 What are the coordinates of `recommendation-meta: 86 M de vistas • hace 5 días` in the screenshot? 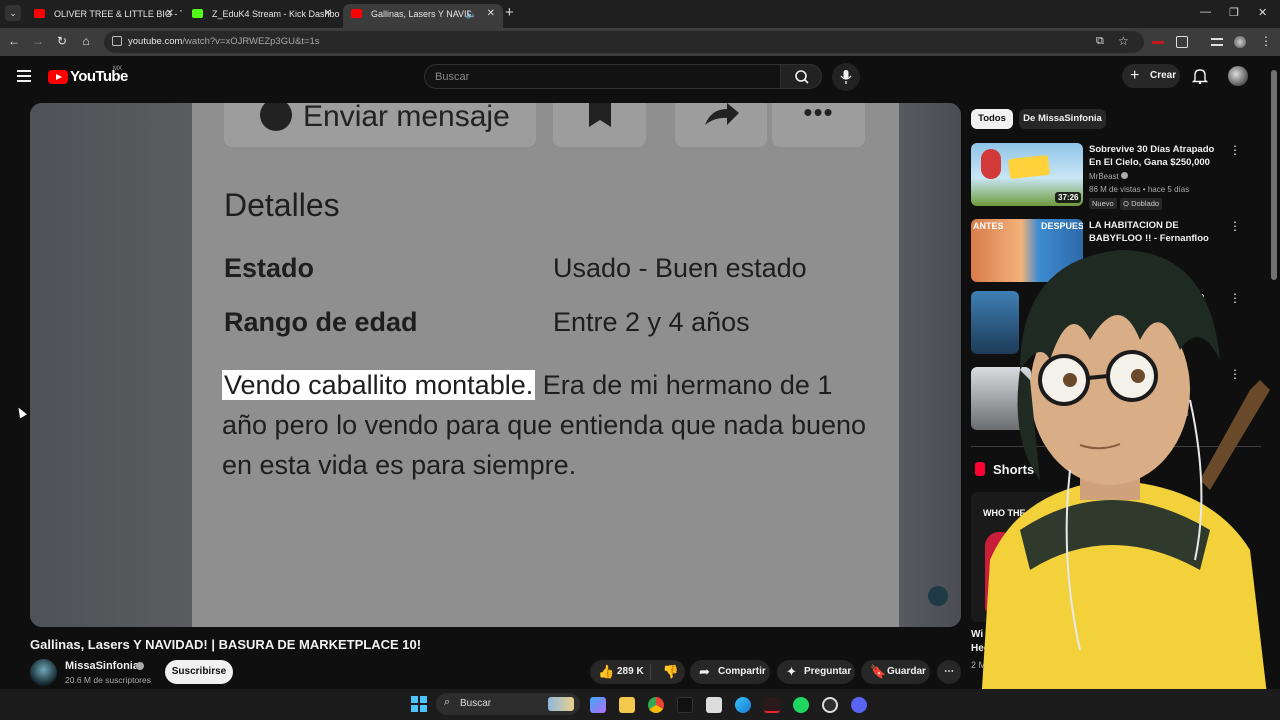 It's located at (1139, 189).